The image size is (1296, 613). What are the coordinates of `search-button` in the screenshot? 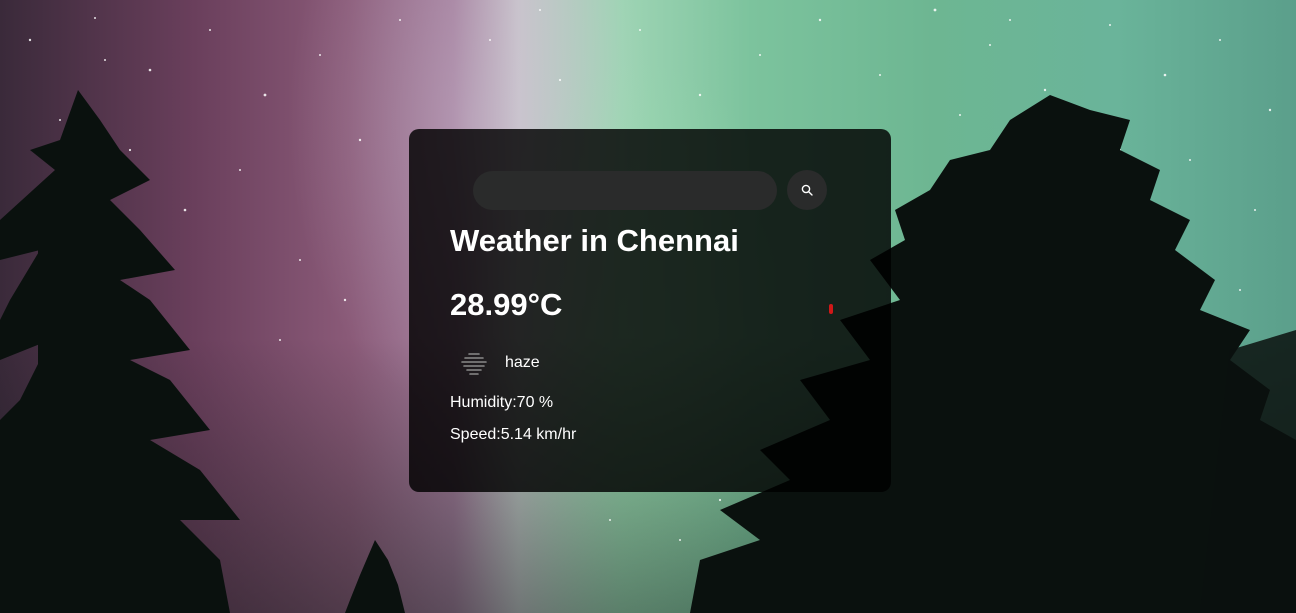 It's located at (807, 190).